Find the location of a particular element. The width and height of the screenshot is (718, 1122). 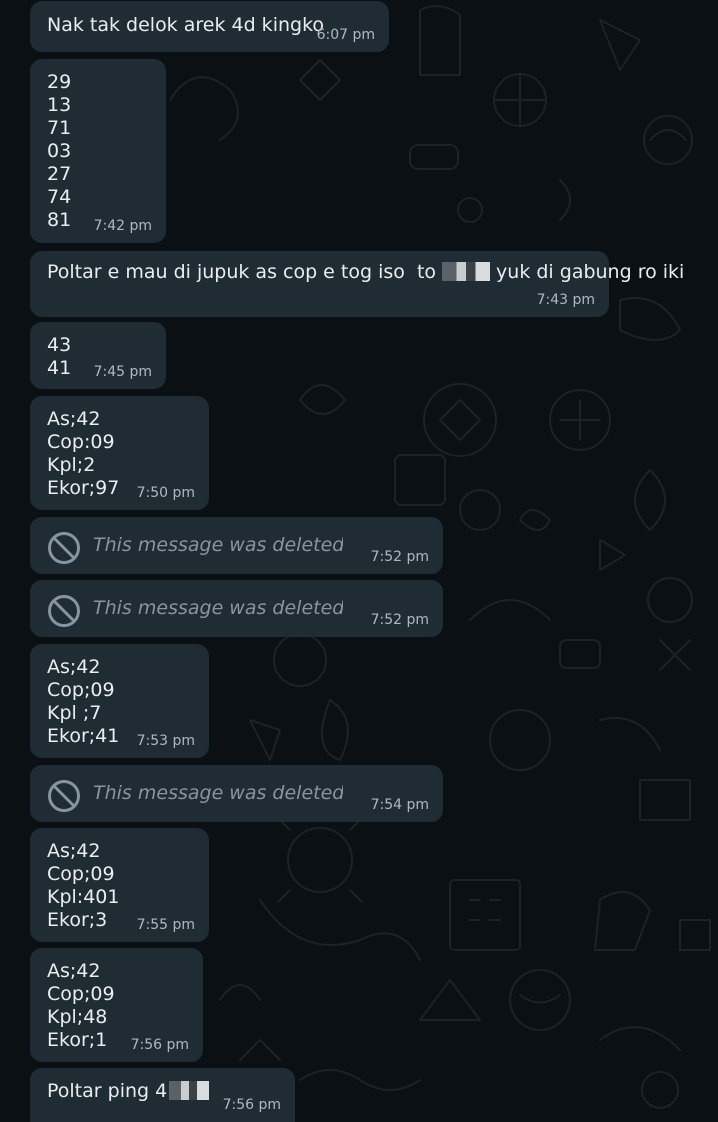

message-bubble: As;42 Cop;09 Kpl ;7 Ekor;41 7:53 pm is located at coordinates (119, 701).